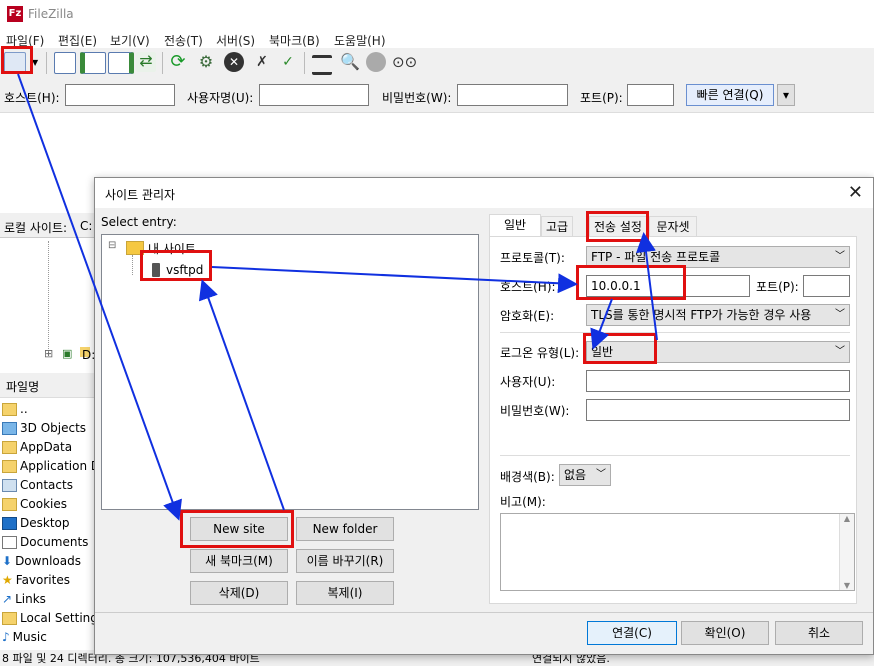 The image size is (874, 666). I want to click on arrow-to-vsftpd, so click(241, 395).